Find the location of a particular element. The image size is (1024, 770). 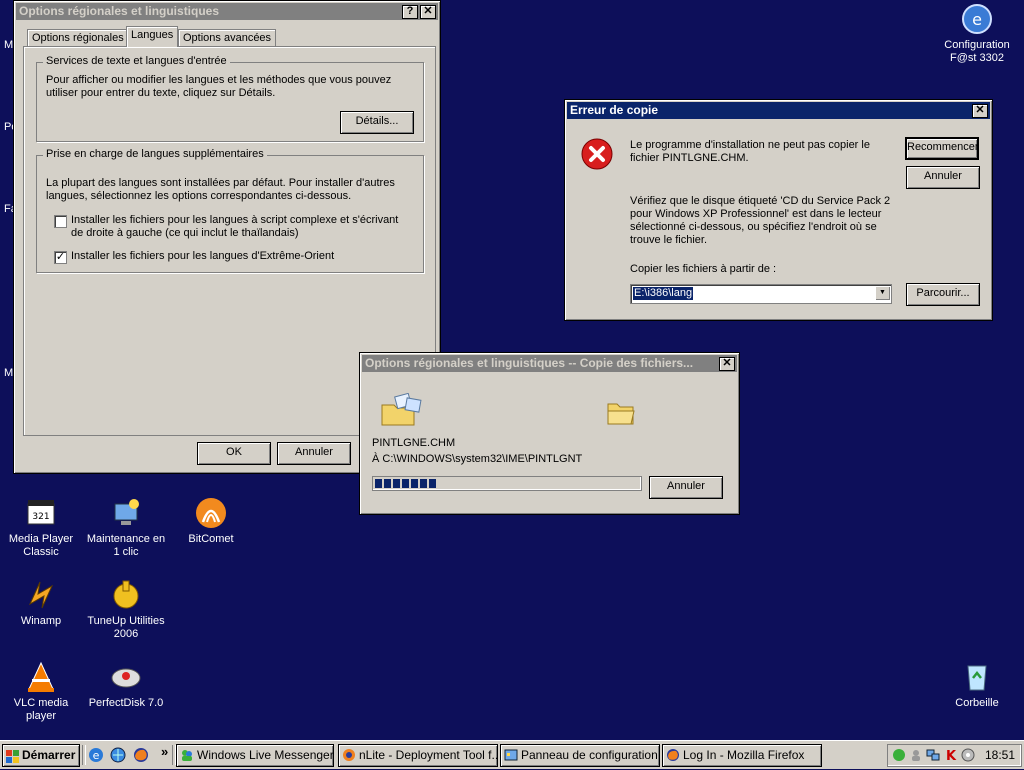

network-config-icon: e is located at coordinates (977, 19).